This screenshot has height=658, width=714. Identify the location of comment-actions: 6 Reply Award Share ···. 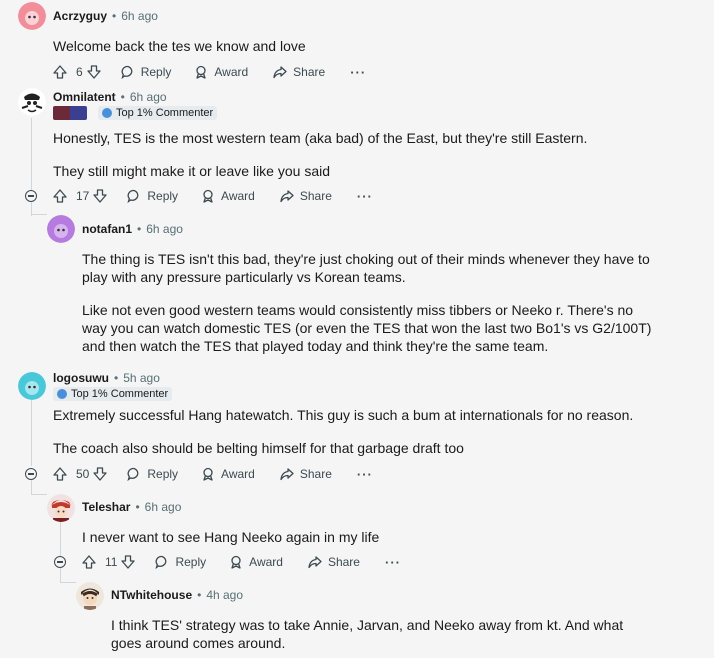
(209, 72).